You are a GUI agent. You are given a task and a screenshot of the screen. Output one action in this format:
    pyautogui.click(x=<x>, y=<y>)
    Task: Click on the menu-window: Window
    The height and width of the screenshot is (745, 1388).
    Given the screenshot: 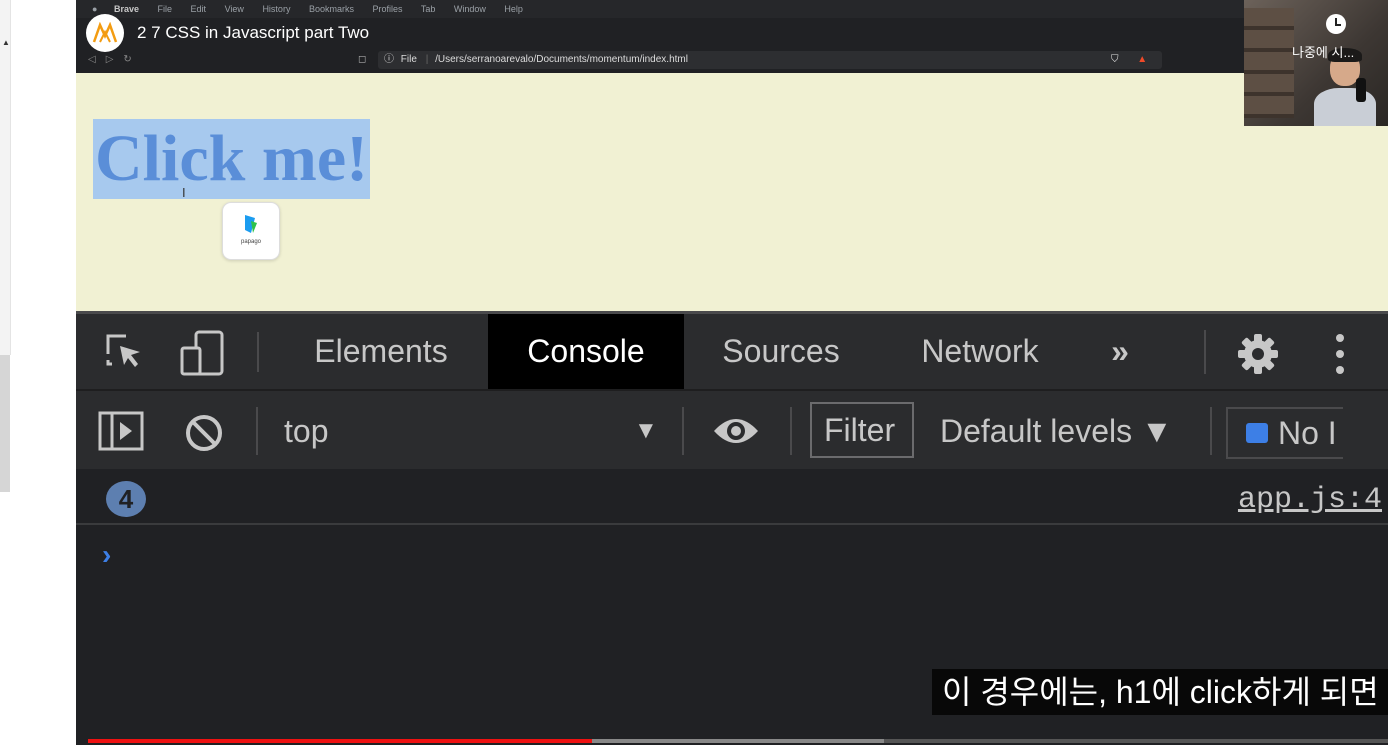 What is the action you would take?
    pyautogui.click(x=469, y=9)
    